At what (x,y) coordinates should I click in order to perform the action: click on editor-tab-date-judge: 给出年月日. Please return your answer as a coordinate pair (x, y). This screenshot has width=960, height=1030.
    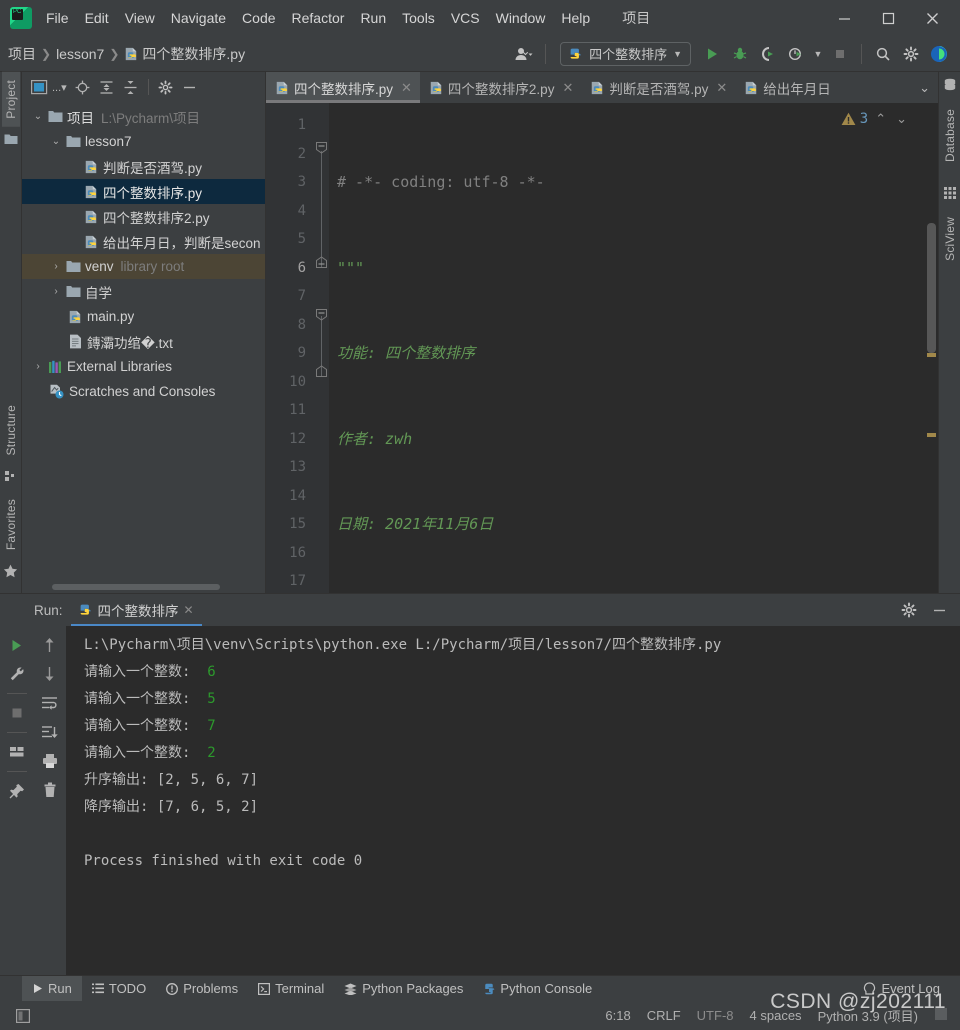
    Looking at the image, I should click on (787, 87).